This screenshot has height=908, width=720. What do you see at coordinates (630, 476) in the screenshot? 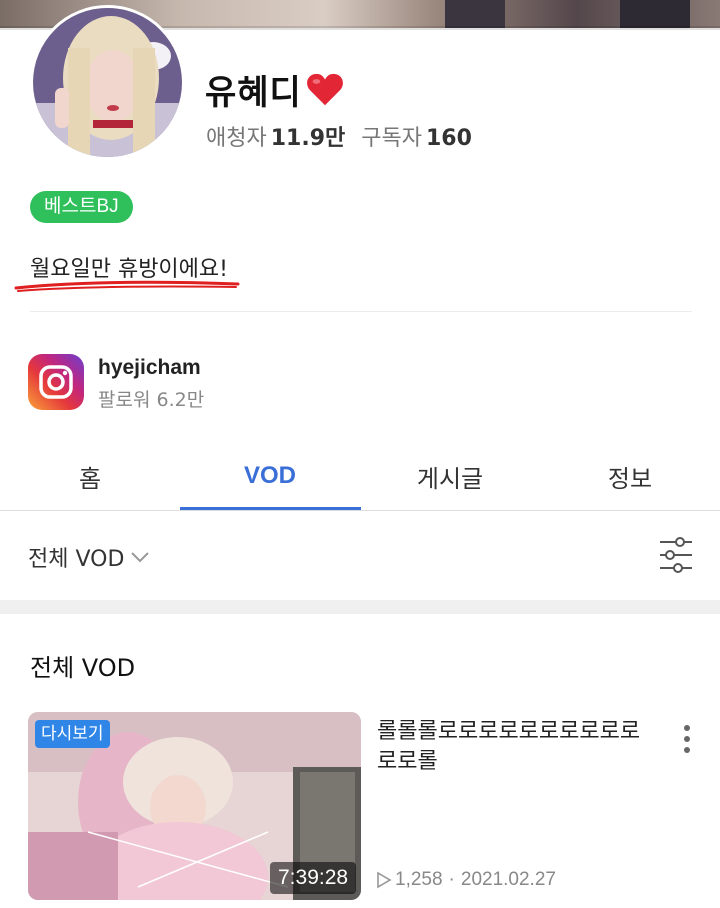
I see `tab-info: 정보` at bounding box center [630, 476].